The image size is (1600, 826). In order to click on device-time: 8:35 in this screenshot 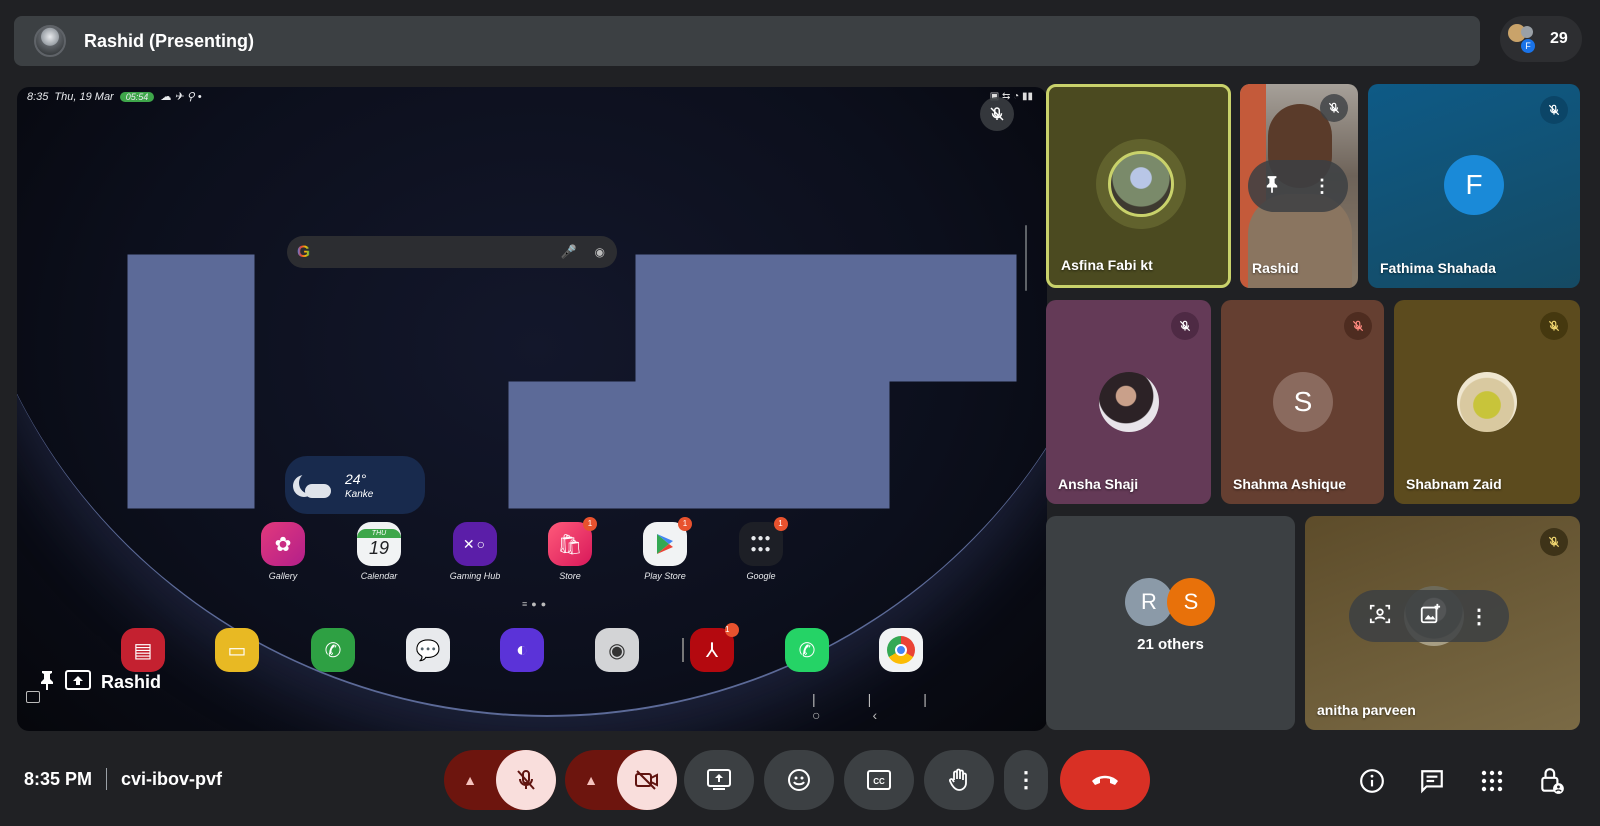, I will do `click(38, 96)`.